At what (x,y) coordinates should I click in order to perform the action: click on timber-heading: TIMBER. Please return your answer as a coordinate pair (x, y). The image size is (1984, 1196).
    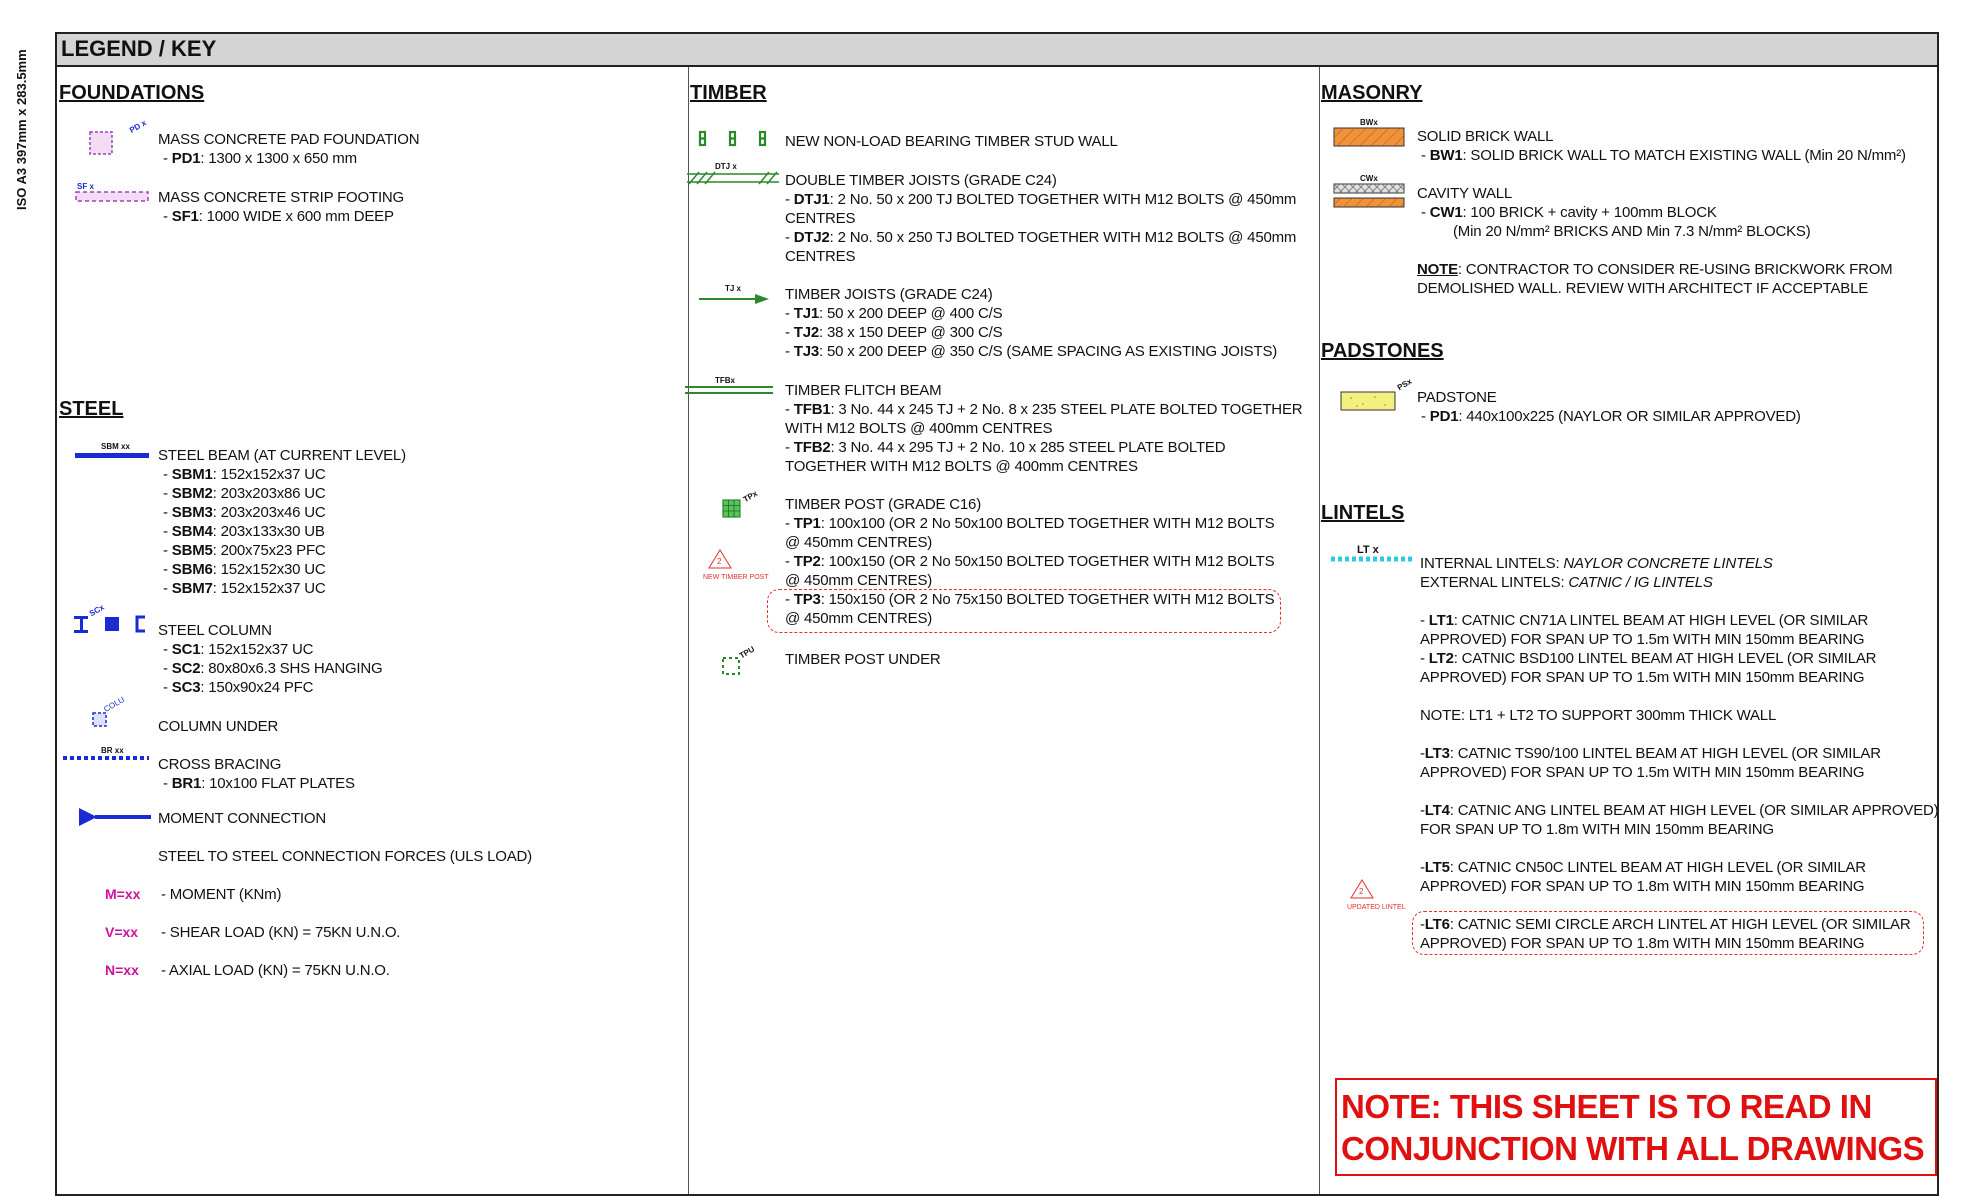
    Looking at the image, I should click on (728, 93).